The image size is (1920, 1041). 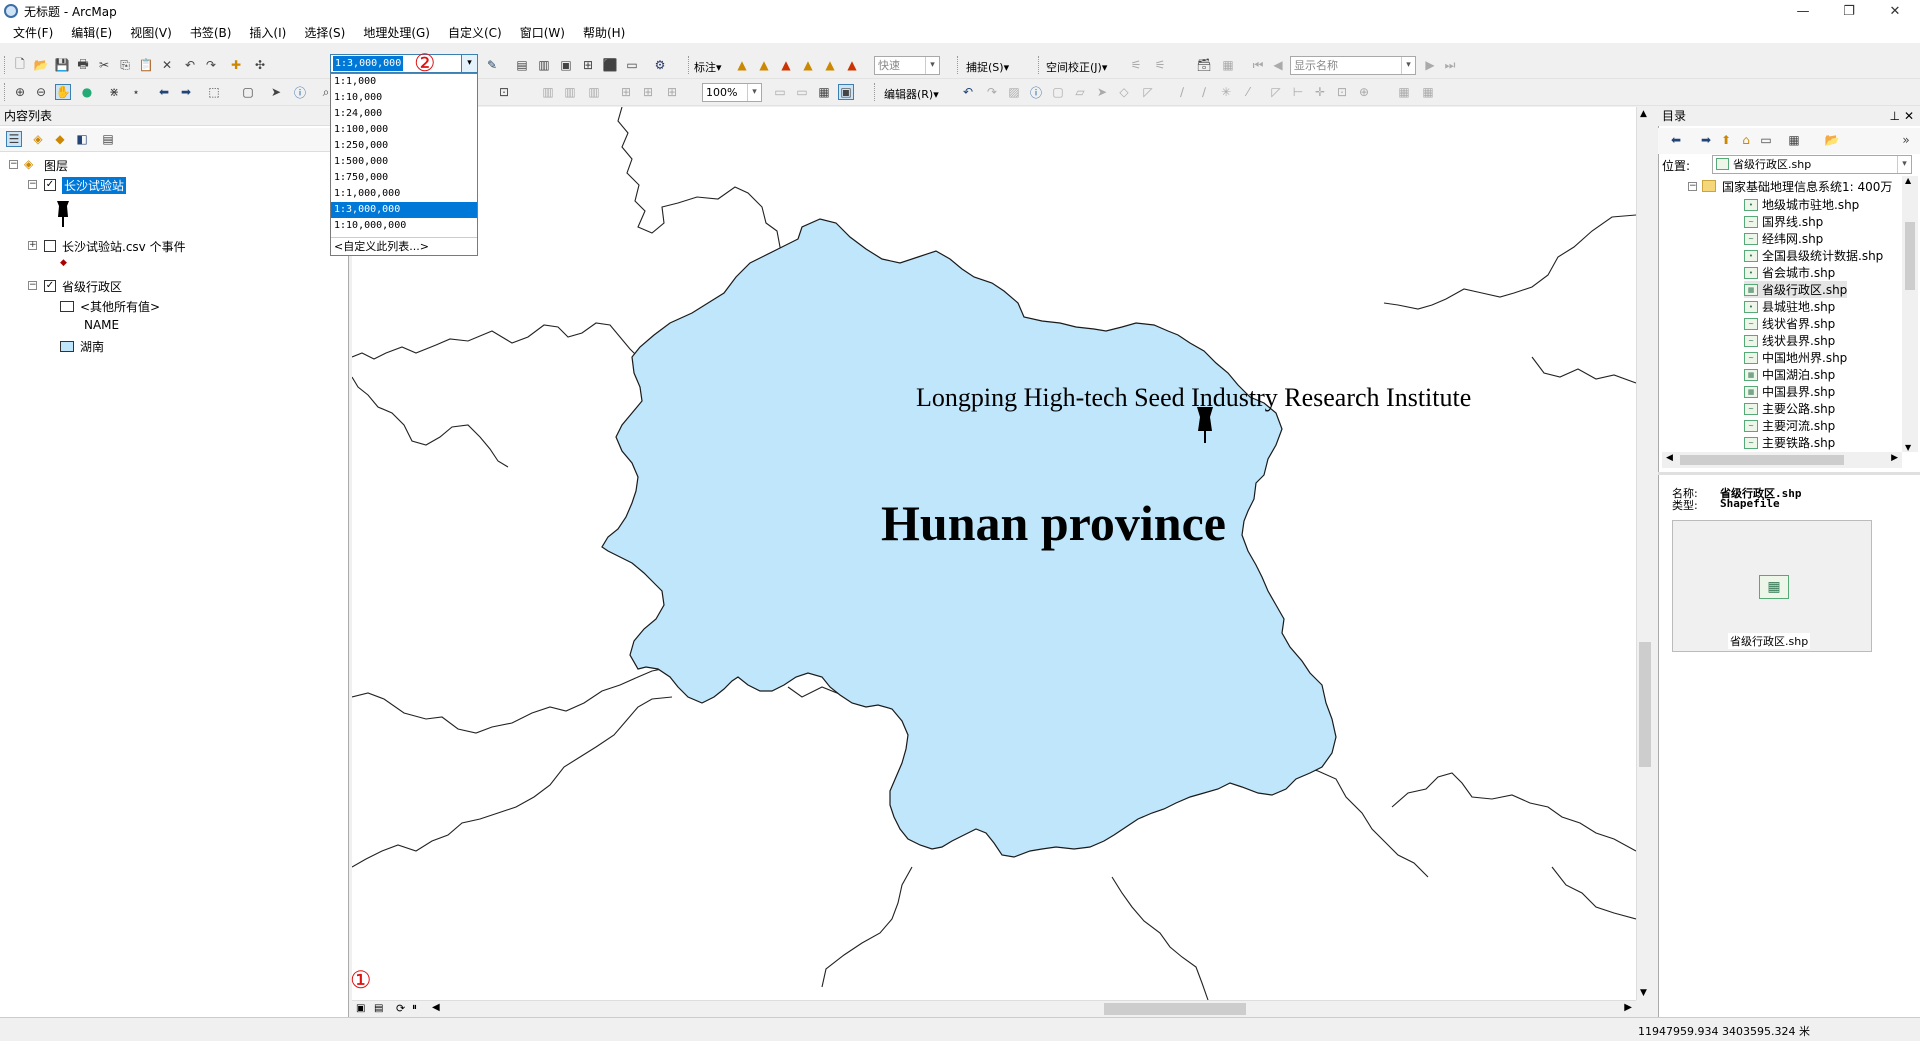 What do you see at coordinates (276, 92) in the screenshot?
I see `select-elements-icon: ➤` at bounding box center [276, 92].